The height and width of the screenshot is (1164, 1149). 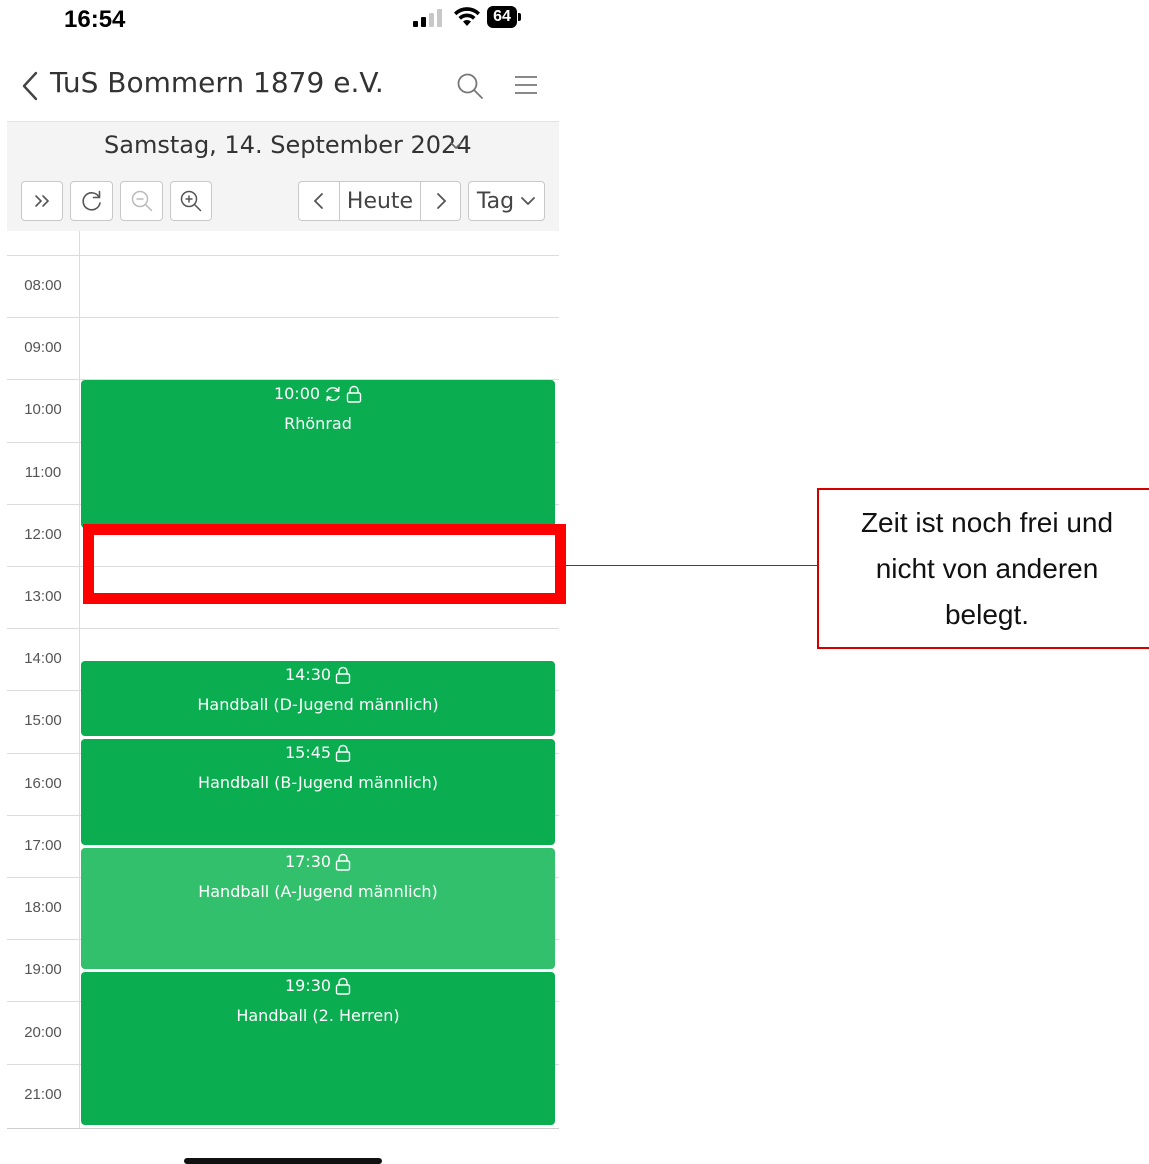 I want to click on hour-label: 19:00, so click(x=43, y=969).